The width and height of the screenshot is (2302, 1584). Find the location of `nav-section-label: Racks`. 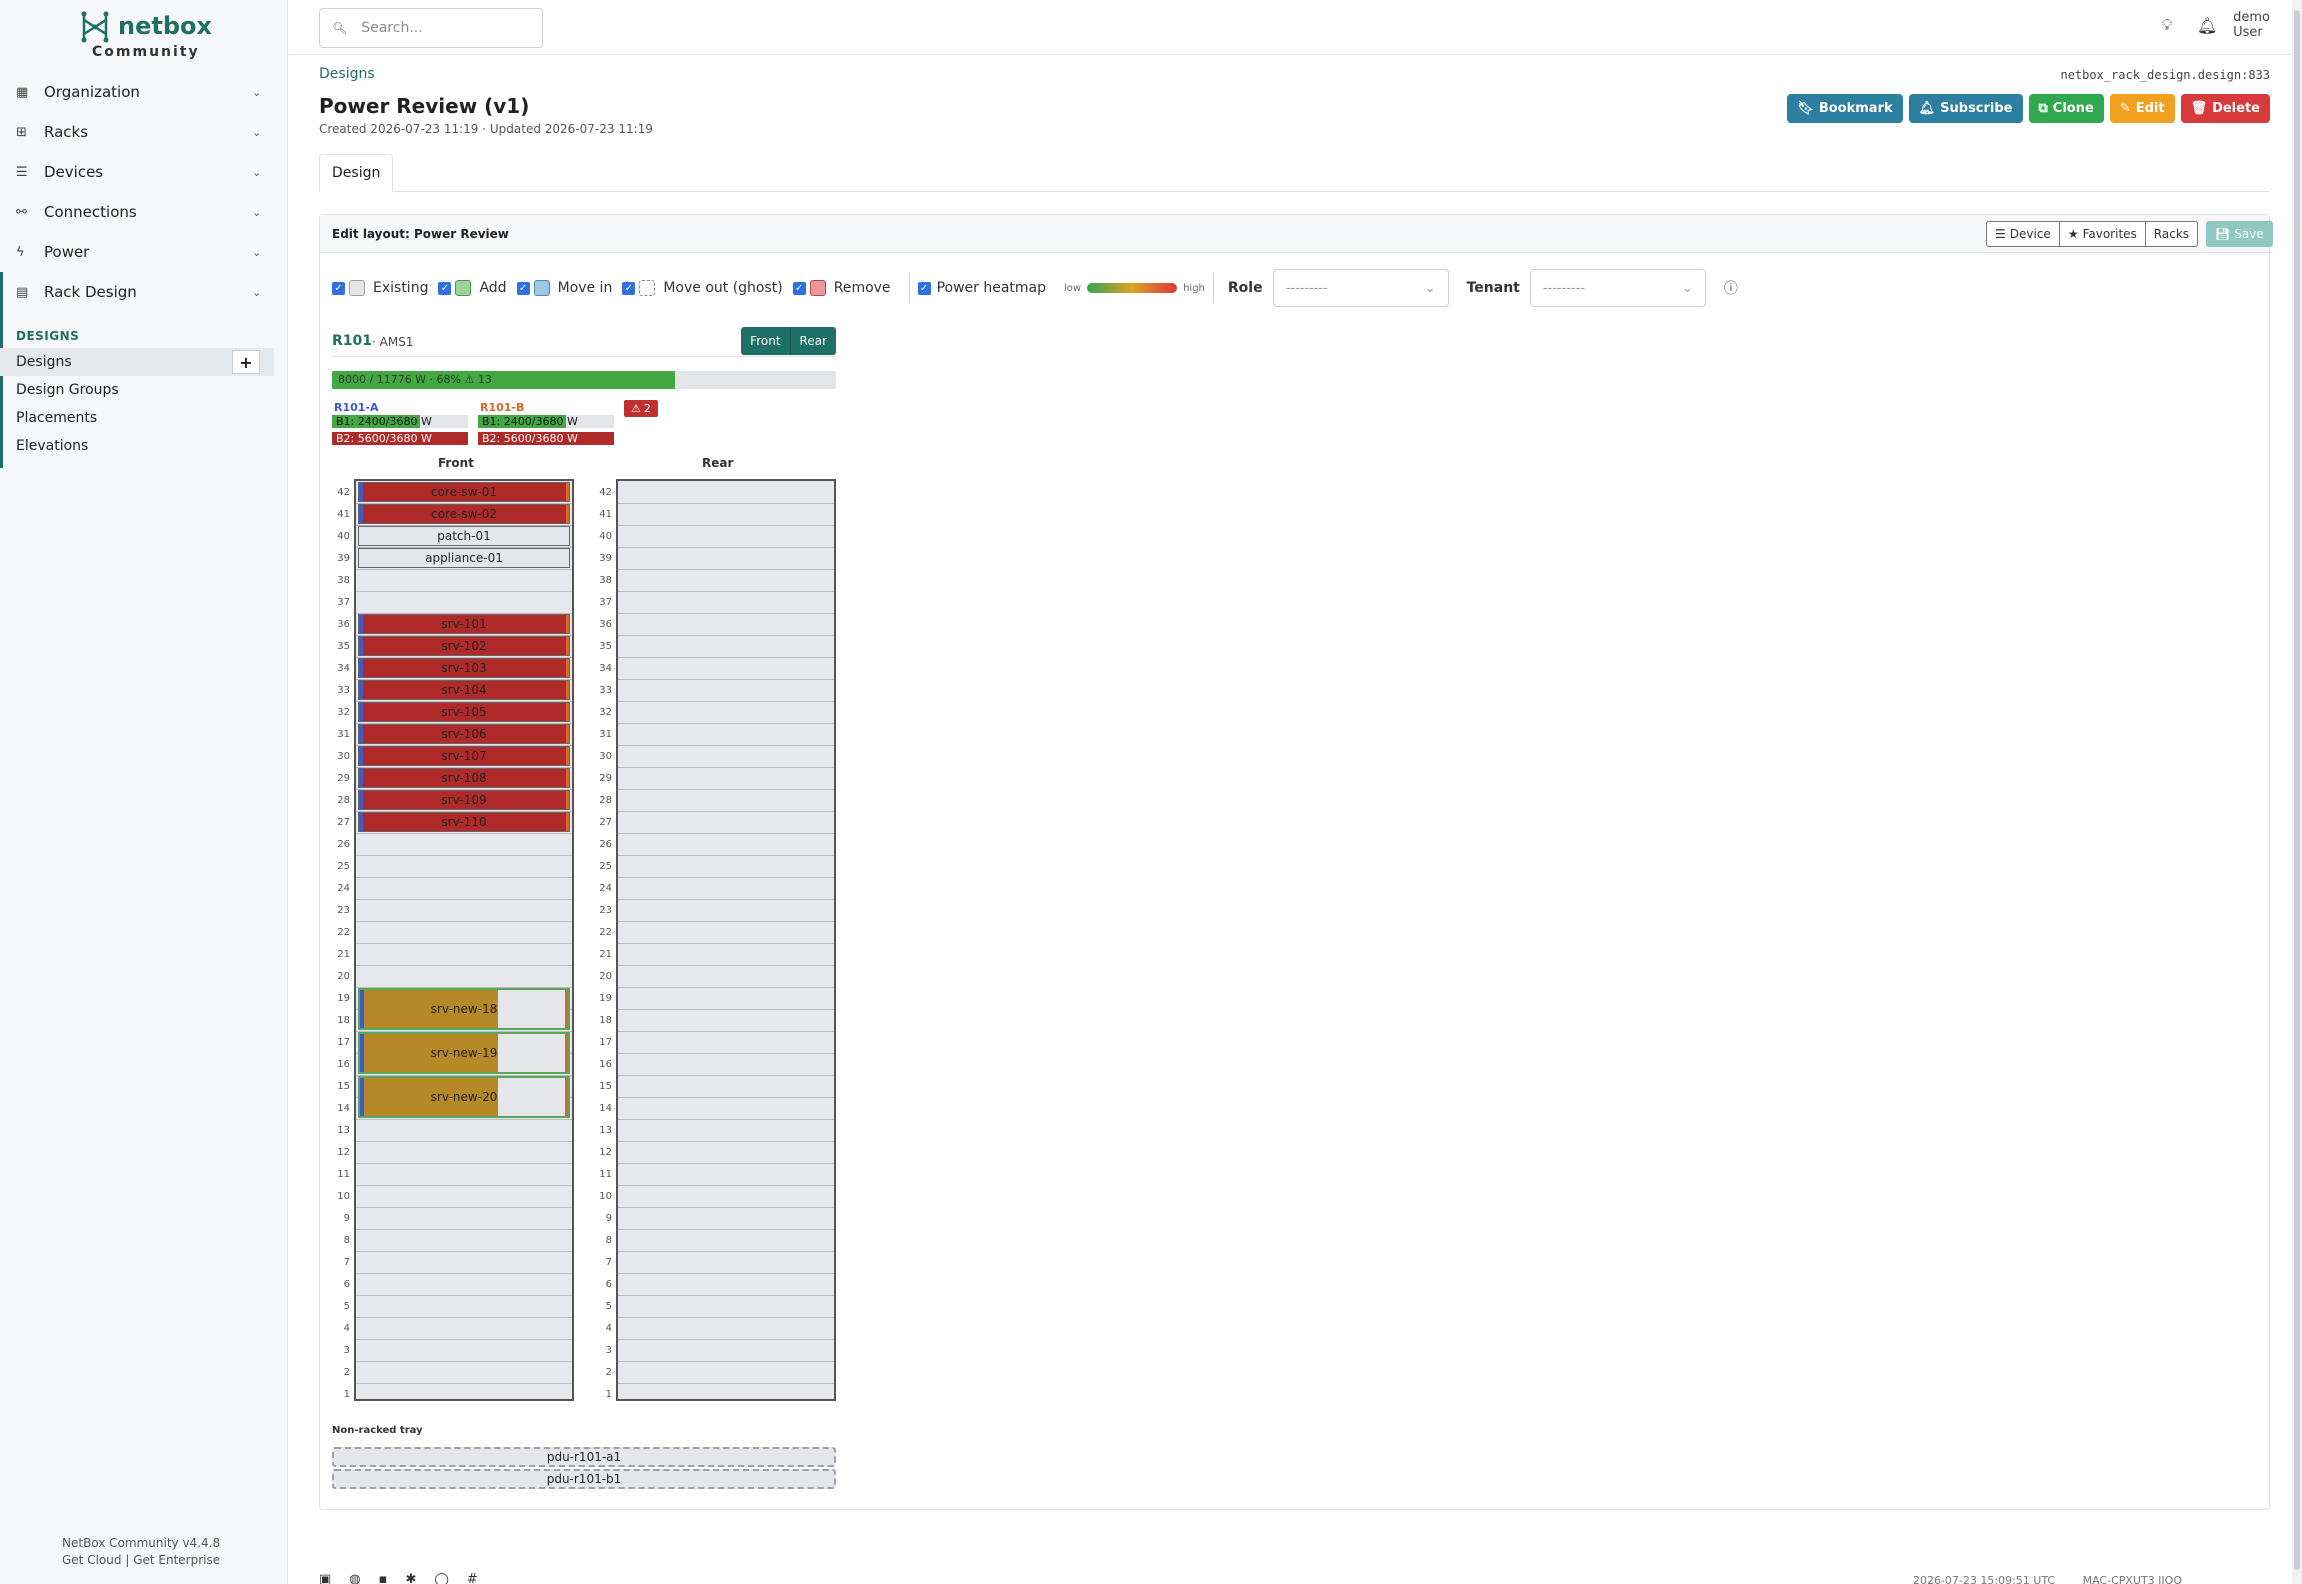

nav-section-label: Racks is located at coordinates (66, 132).